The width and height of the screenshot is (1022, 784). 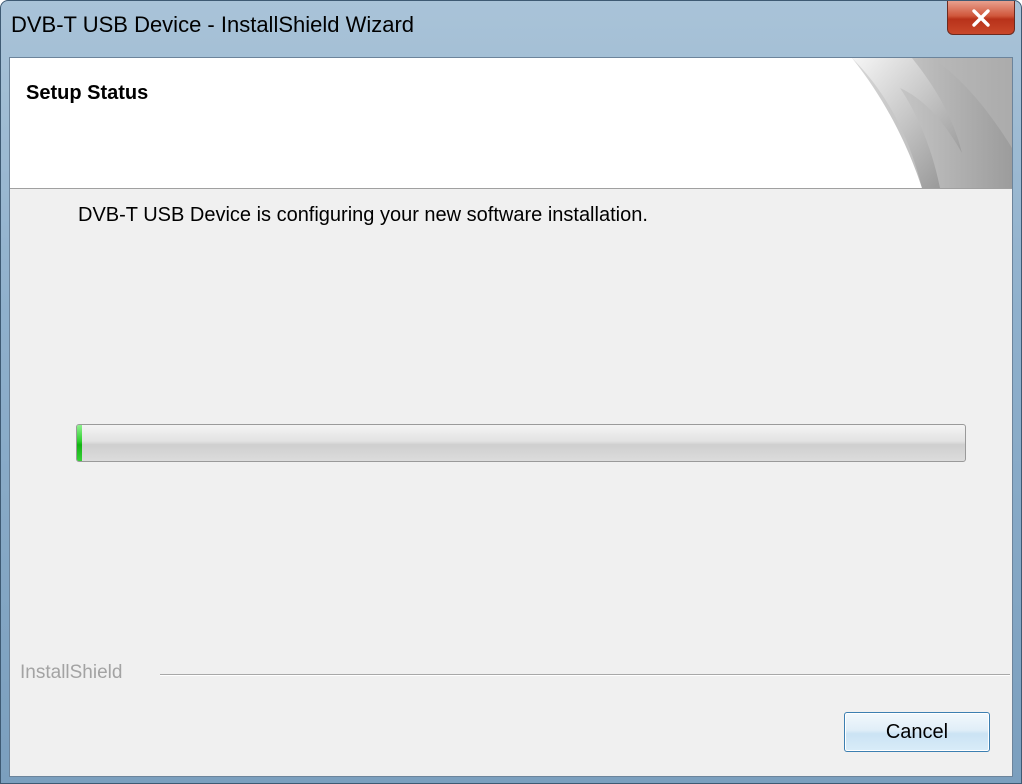 What do you see at coordinates (213, 24) in the screenshot?
I see `window-title: DVB-T USB Device - InstallShield Wizard` at bounding box center [213, 24].